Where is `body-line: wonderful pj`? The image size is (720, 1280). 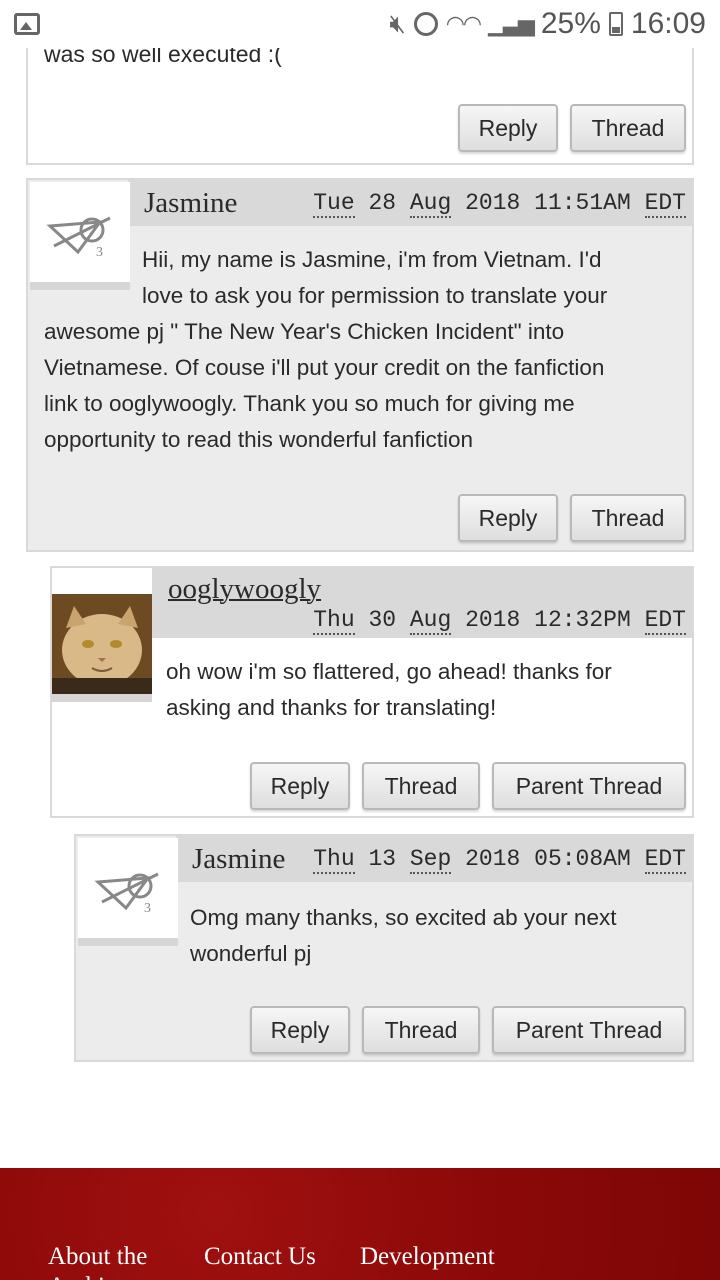 body-line: wonderful pj is located at coordinates (251, 953).